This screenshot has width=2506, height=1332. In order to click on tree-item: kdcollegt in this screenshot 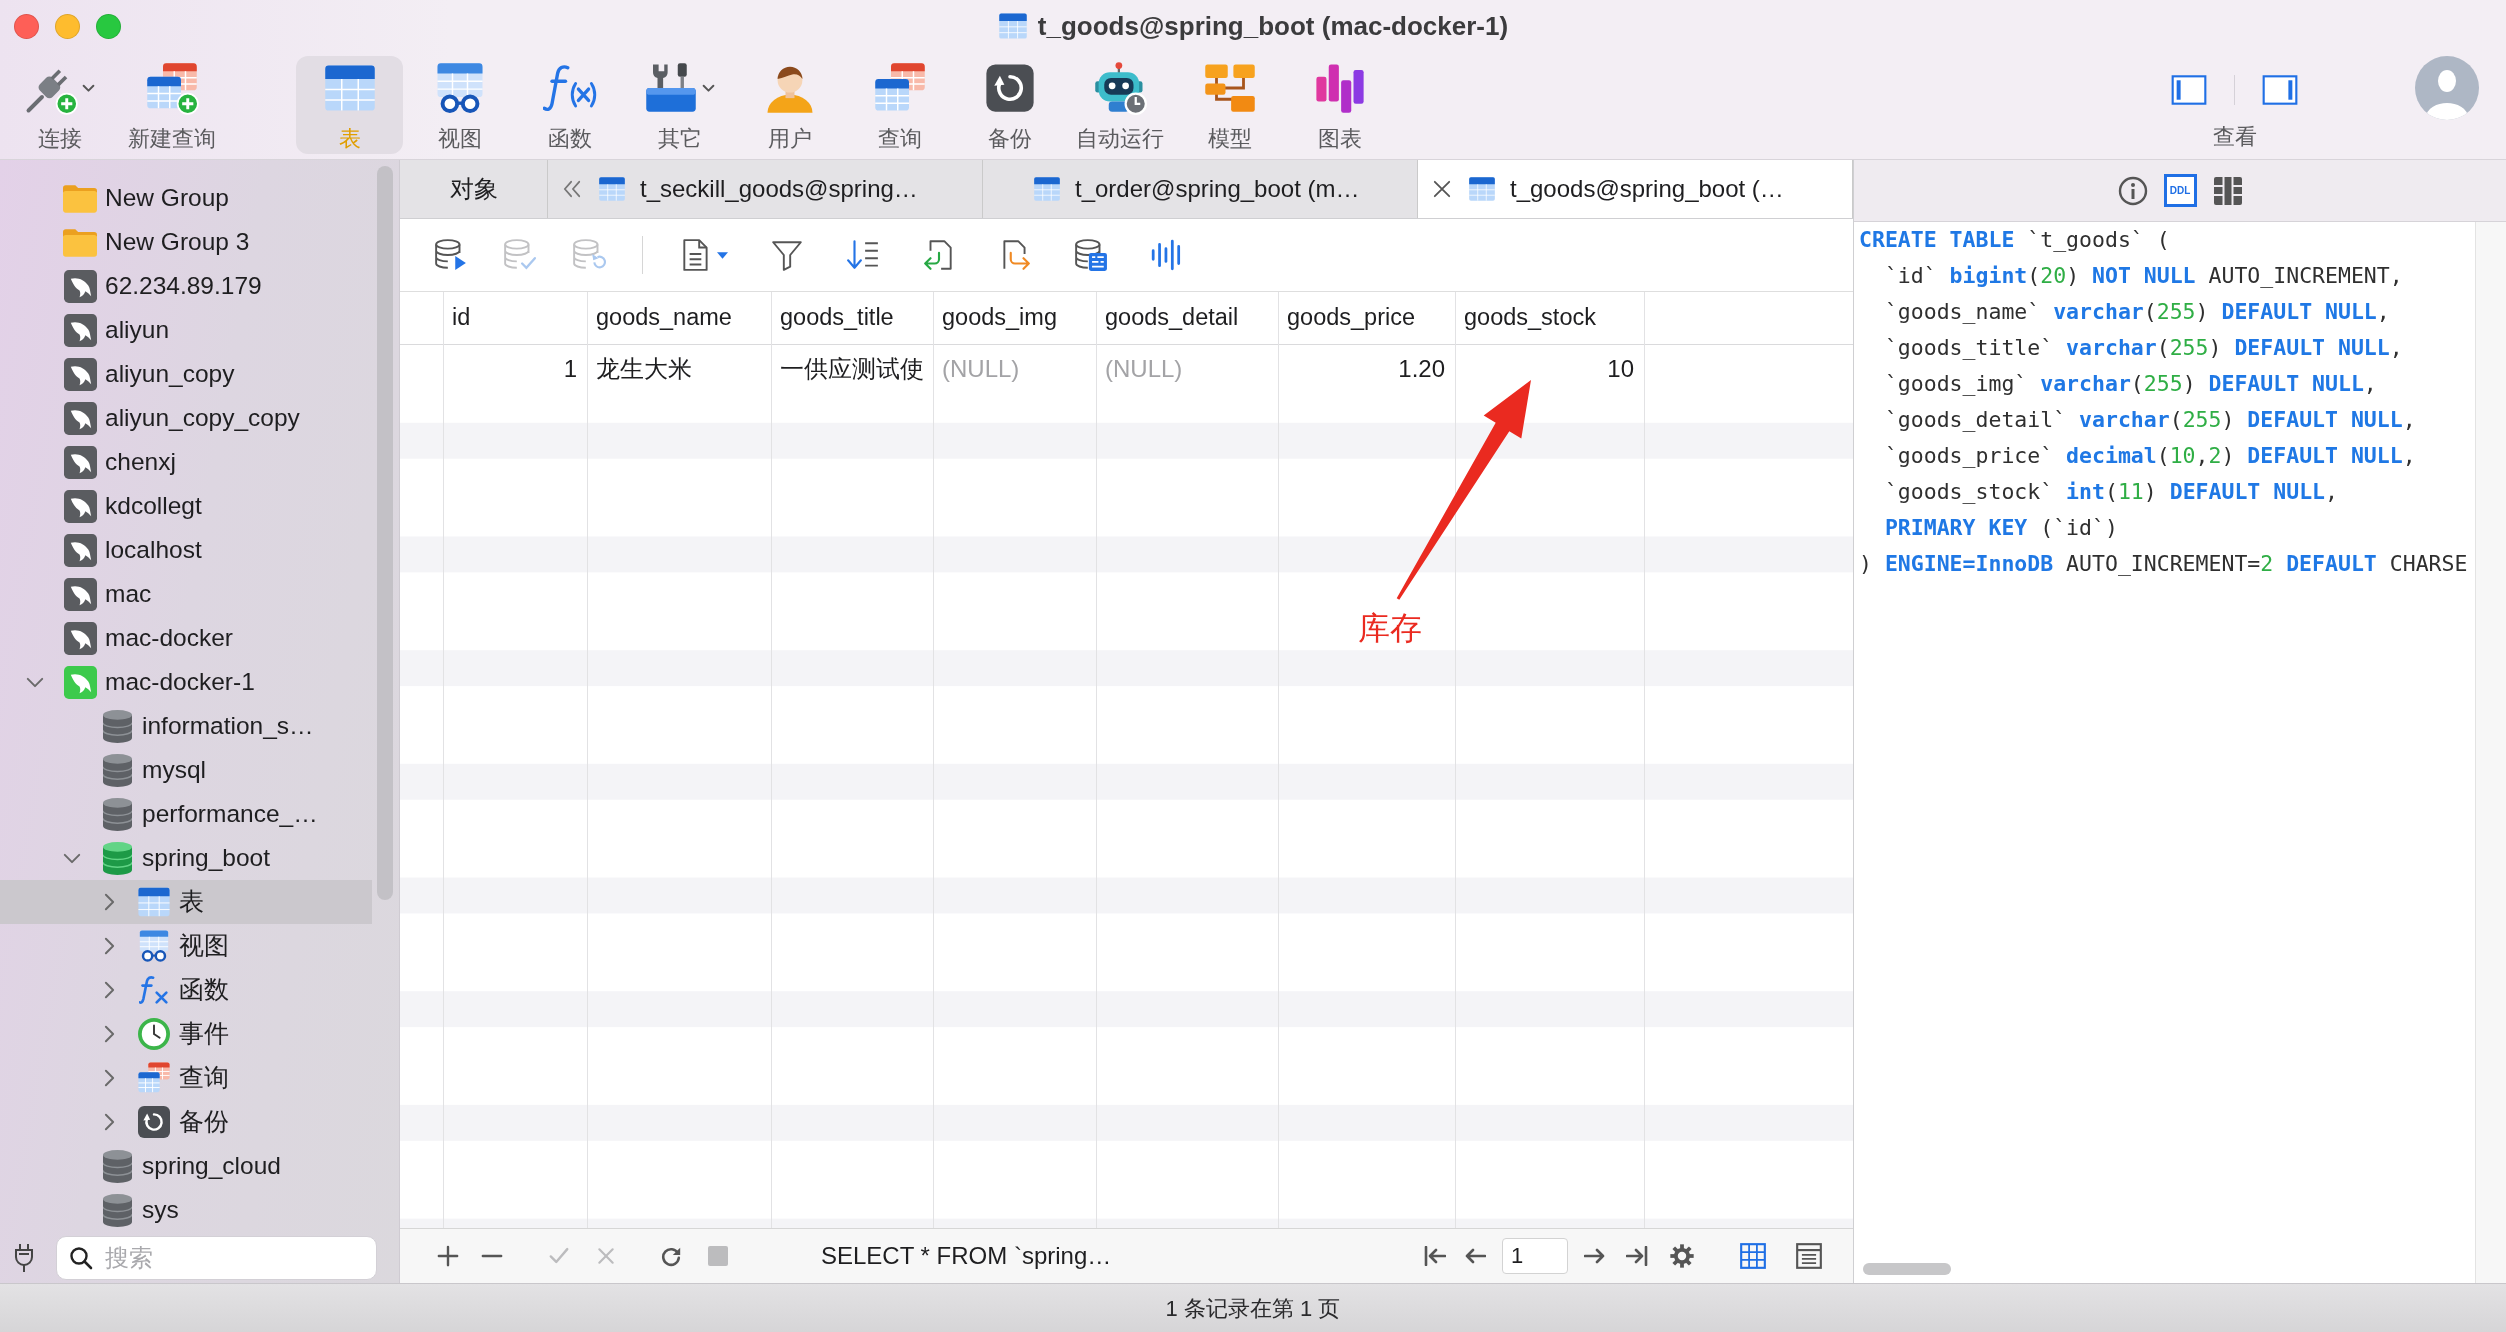, I will do `click(186, 506)`.